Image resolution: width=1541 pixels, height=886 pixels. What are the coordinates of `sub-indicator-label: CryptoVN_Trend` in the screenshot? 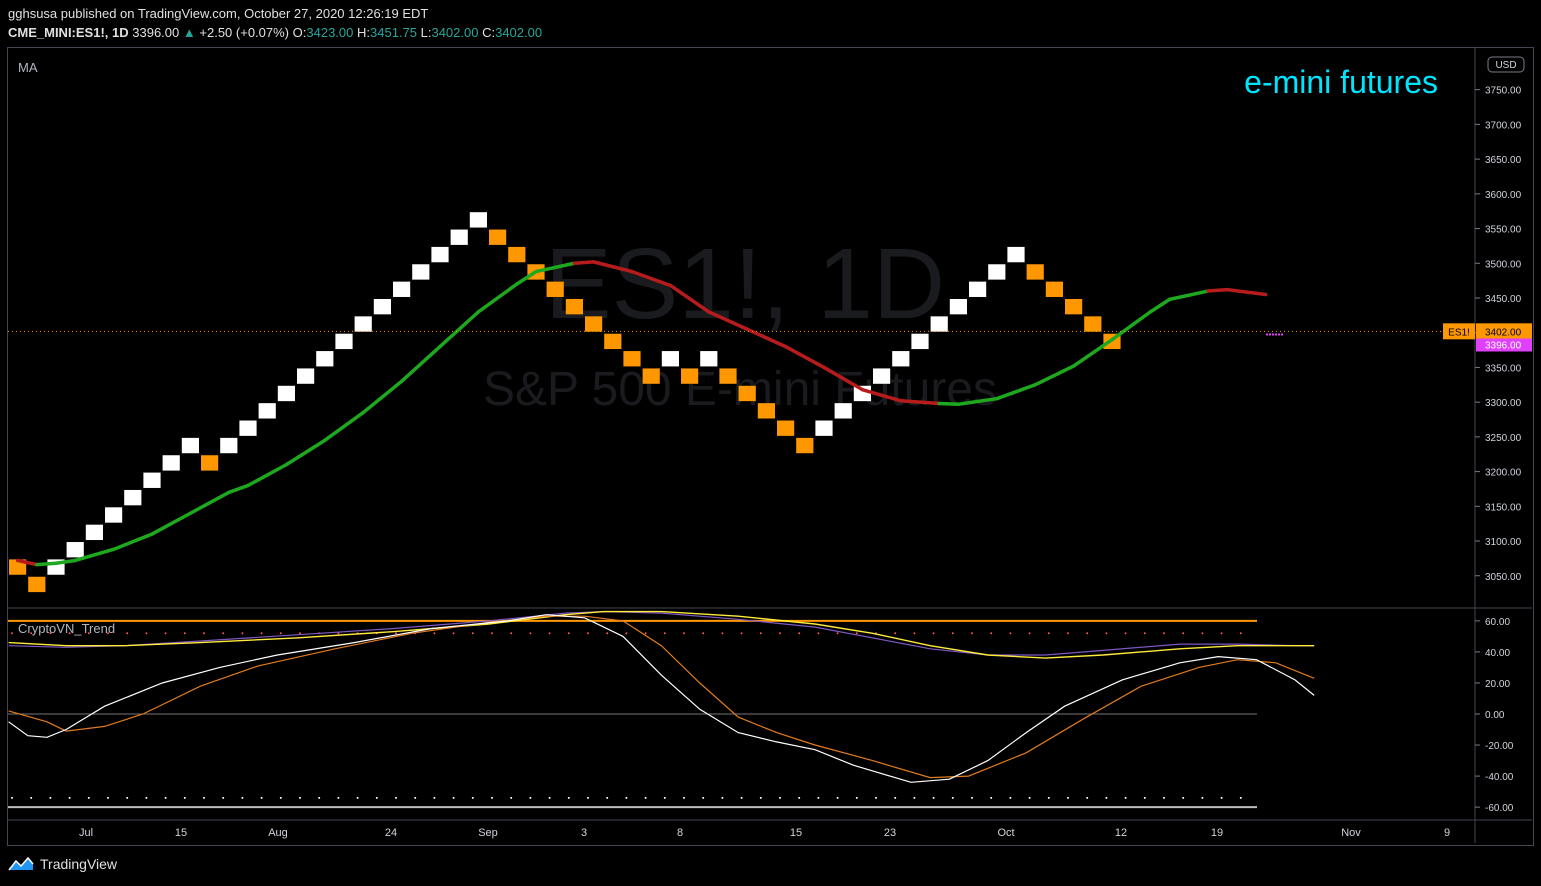 It's located at (66, 628).